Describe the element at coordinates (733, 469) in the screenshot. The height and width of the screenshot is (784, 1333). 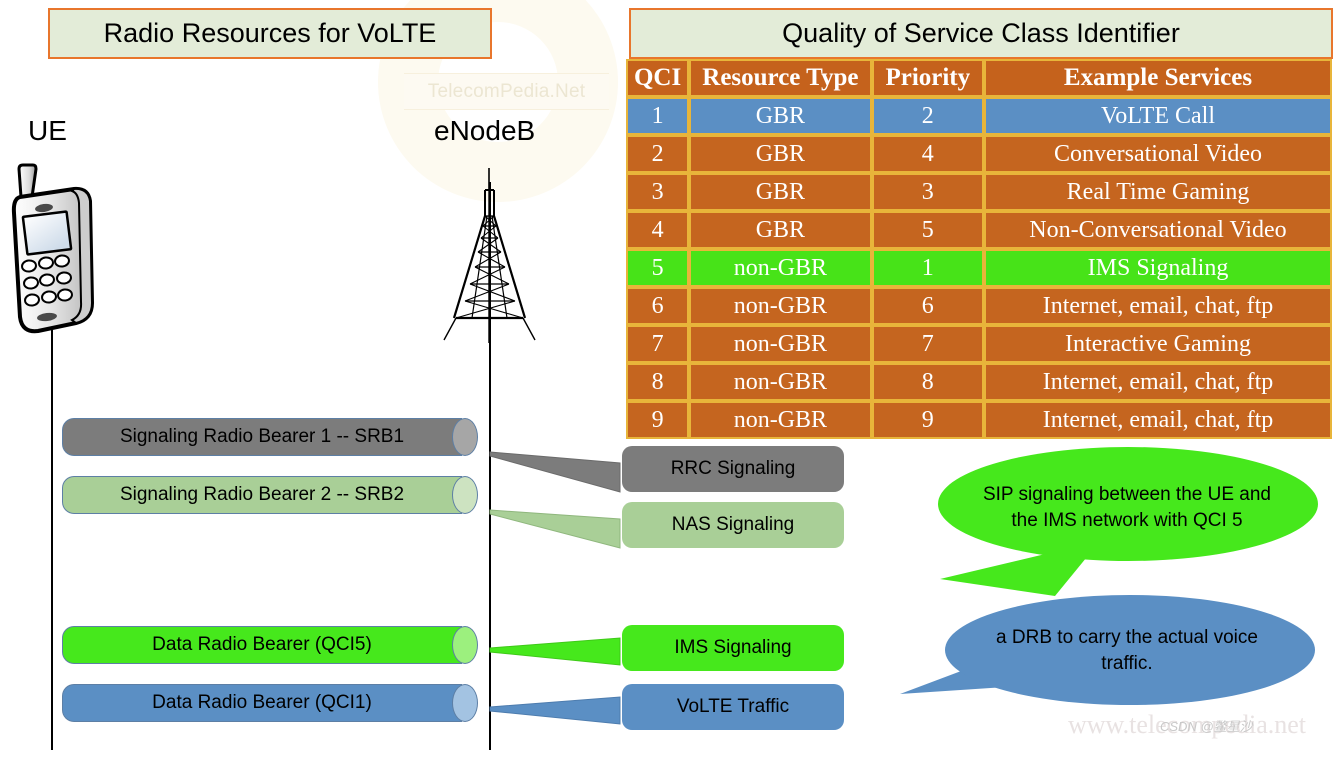
I see `signaling-box-rrc: RRC Signaling` at that location.